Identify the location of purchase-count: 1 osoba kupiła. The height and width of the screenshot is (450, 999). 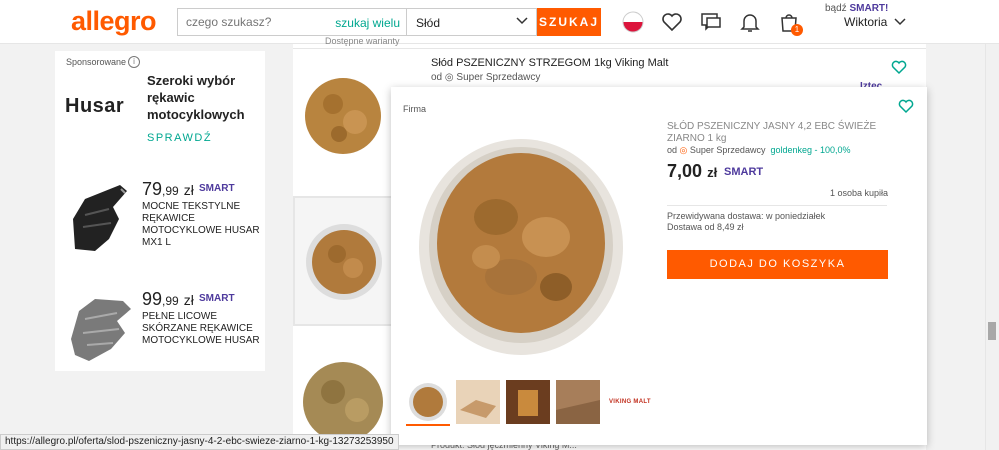
(859, 193).